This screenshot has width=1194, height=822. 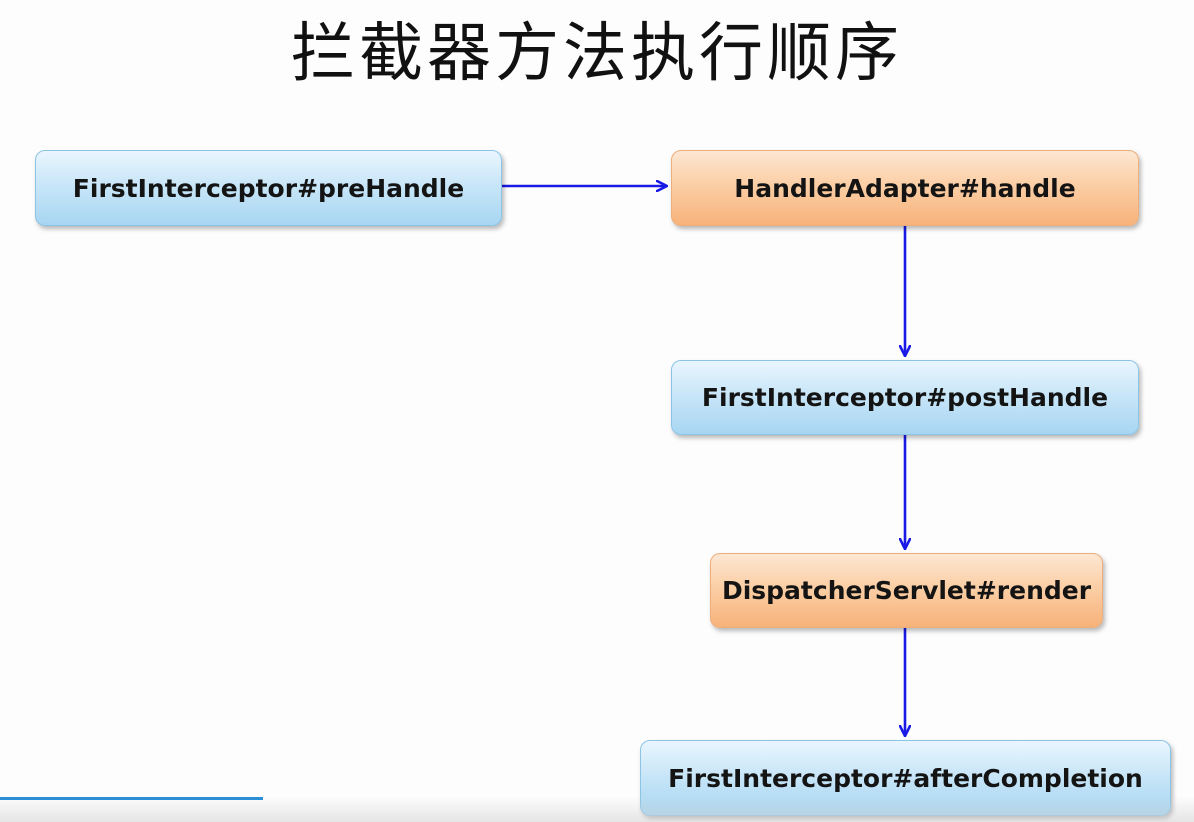 What do you see at coordinates (906, 590) in the screenshot?
I see `node-dispatcher-servlet-render: DispatcherServlet#render` at bounding box center [906, 590].